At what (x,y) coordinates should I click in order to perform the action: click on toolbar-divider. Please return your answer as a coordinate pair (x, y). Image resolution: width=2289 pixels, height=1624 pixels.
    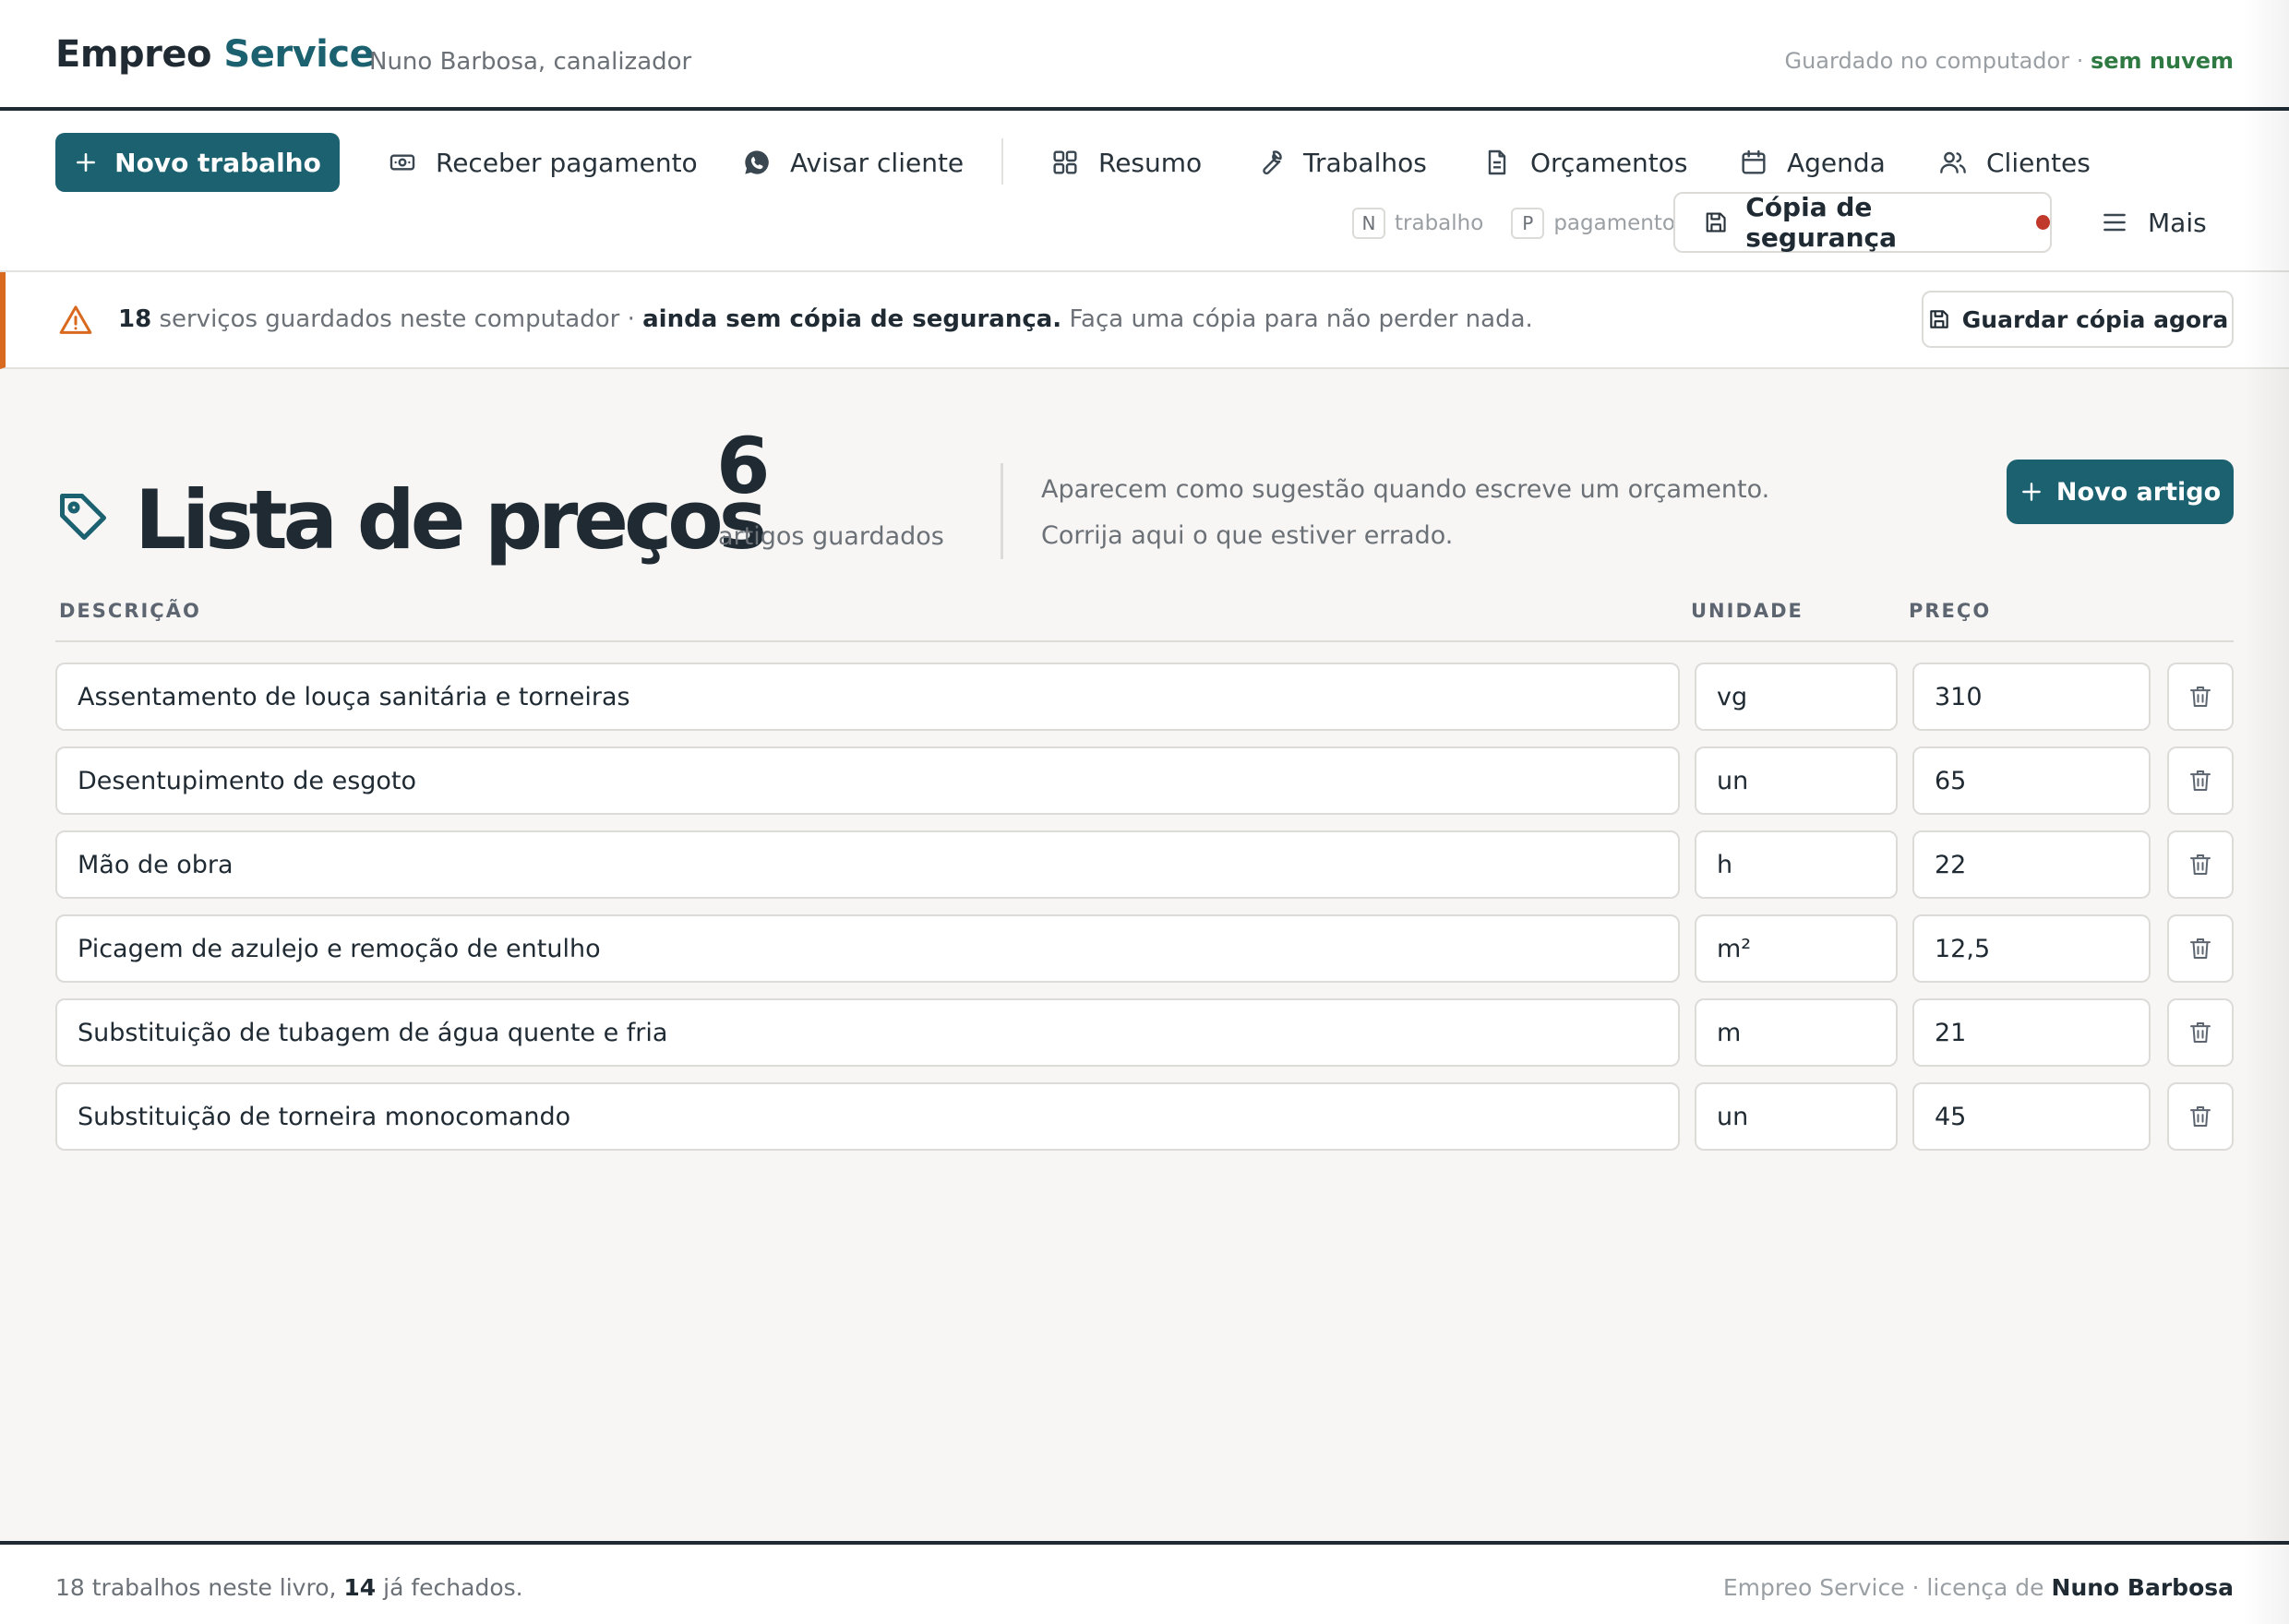
    Looking at the image, I should click on (1002, 161).